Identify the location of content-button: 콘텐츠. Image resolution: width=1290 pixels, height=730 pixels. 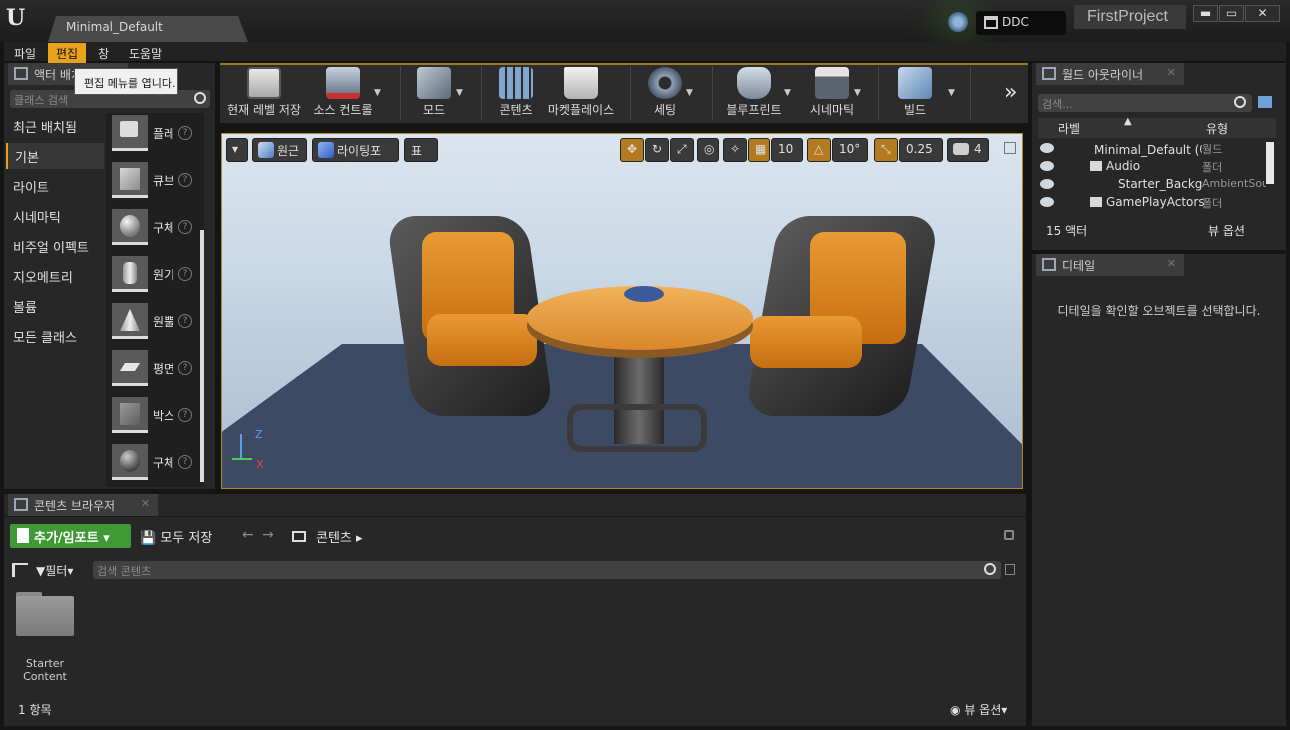
(516, 93).